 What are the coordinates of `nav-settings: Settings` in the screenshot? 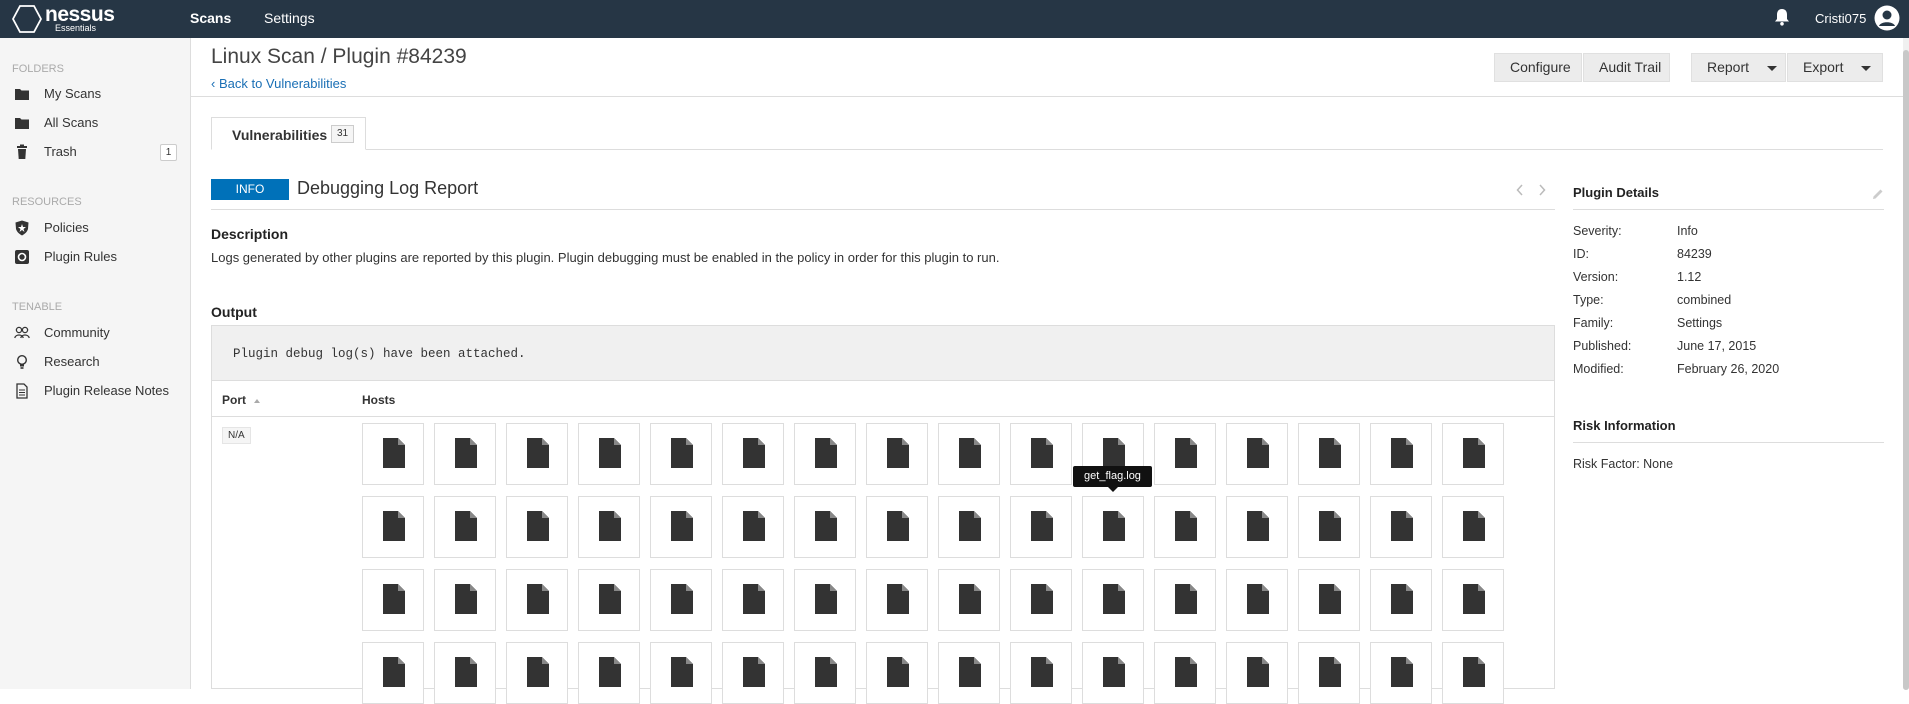 It's located at (289, 18).